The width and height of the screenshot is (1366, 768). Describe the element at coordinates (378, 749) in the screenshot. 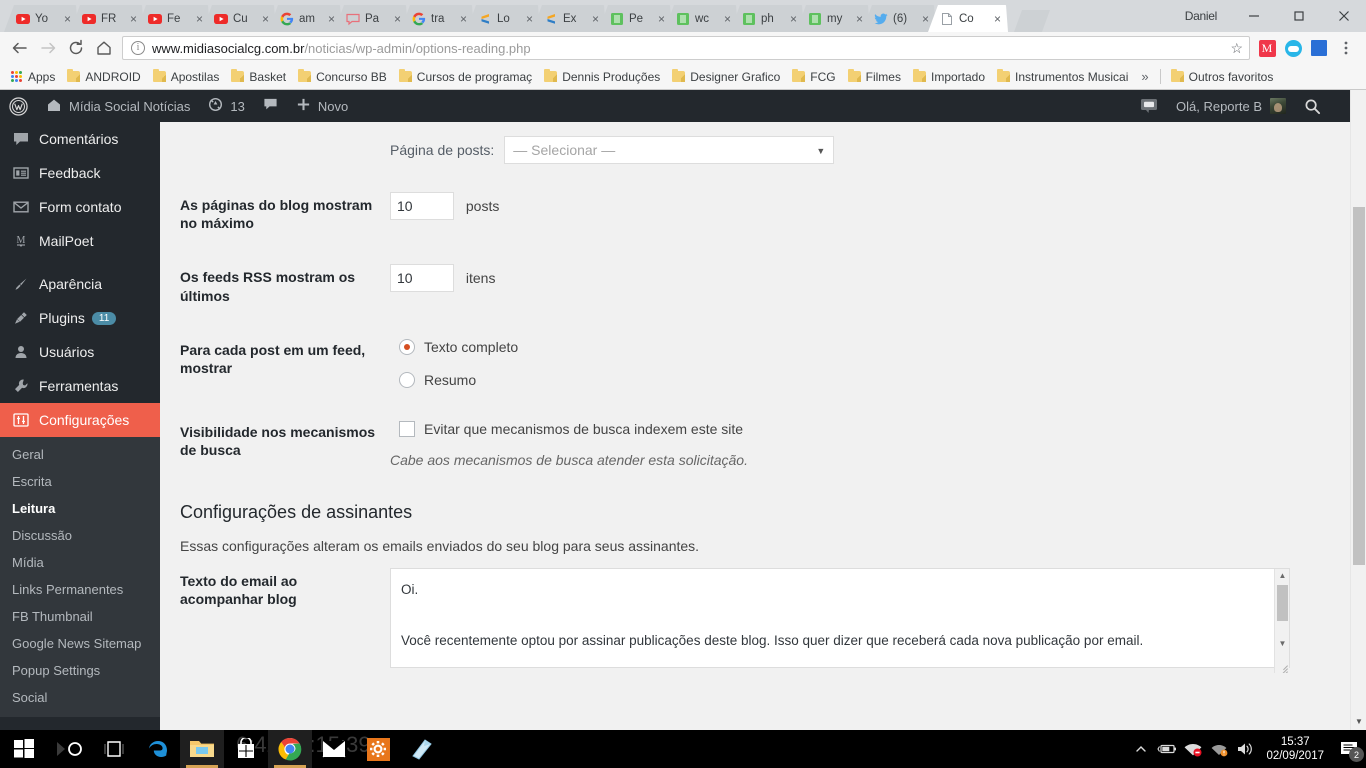

I see `settings-app-button` at that location.